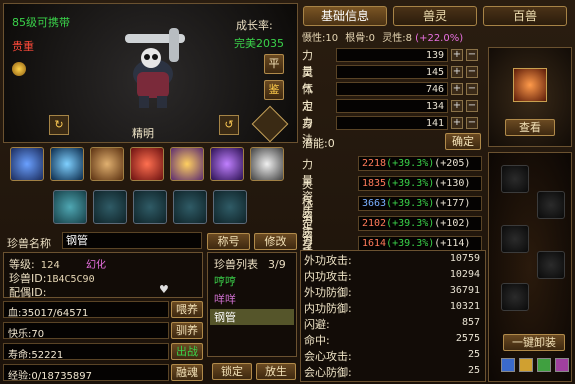 This screenshot has height=384, width=575. I want to click on pet-name-field: 钢管, so click(132, 240).